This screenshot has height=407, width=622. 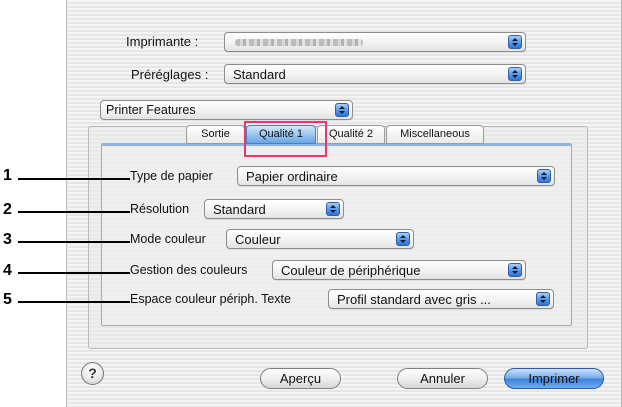 What do you see at coordinates (299, 42) in the screenshot?
I see `printer-name-redacted` at bounding box center [299, 42].